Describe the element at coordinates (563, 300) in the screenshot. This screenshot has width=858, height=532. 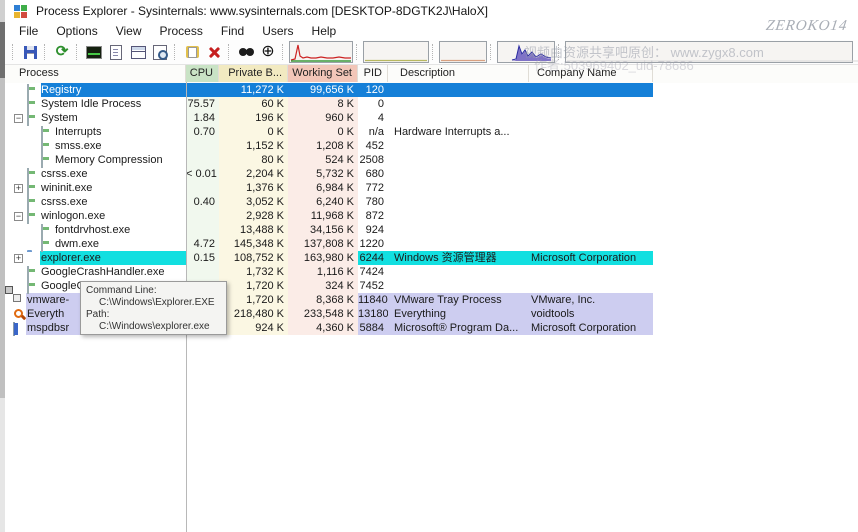
I see `cell-company: VMware, Inc.` at that location.